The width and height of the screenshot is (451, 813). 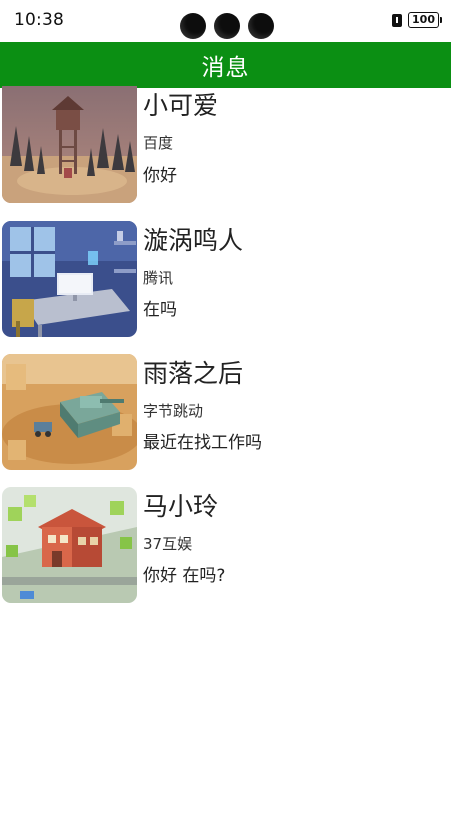 What do you see at coordinates (181, 506) in the screenshot?
I see `contact-name: 马小玲` at bounding box center [181, 506].